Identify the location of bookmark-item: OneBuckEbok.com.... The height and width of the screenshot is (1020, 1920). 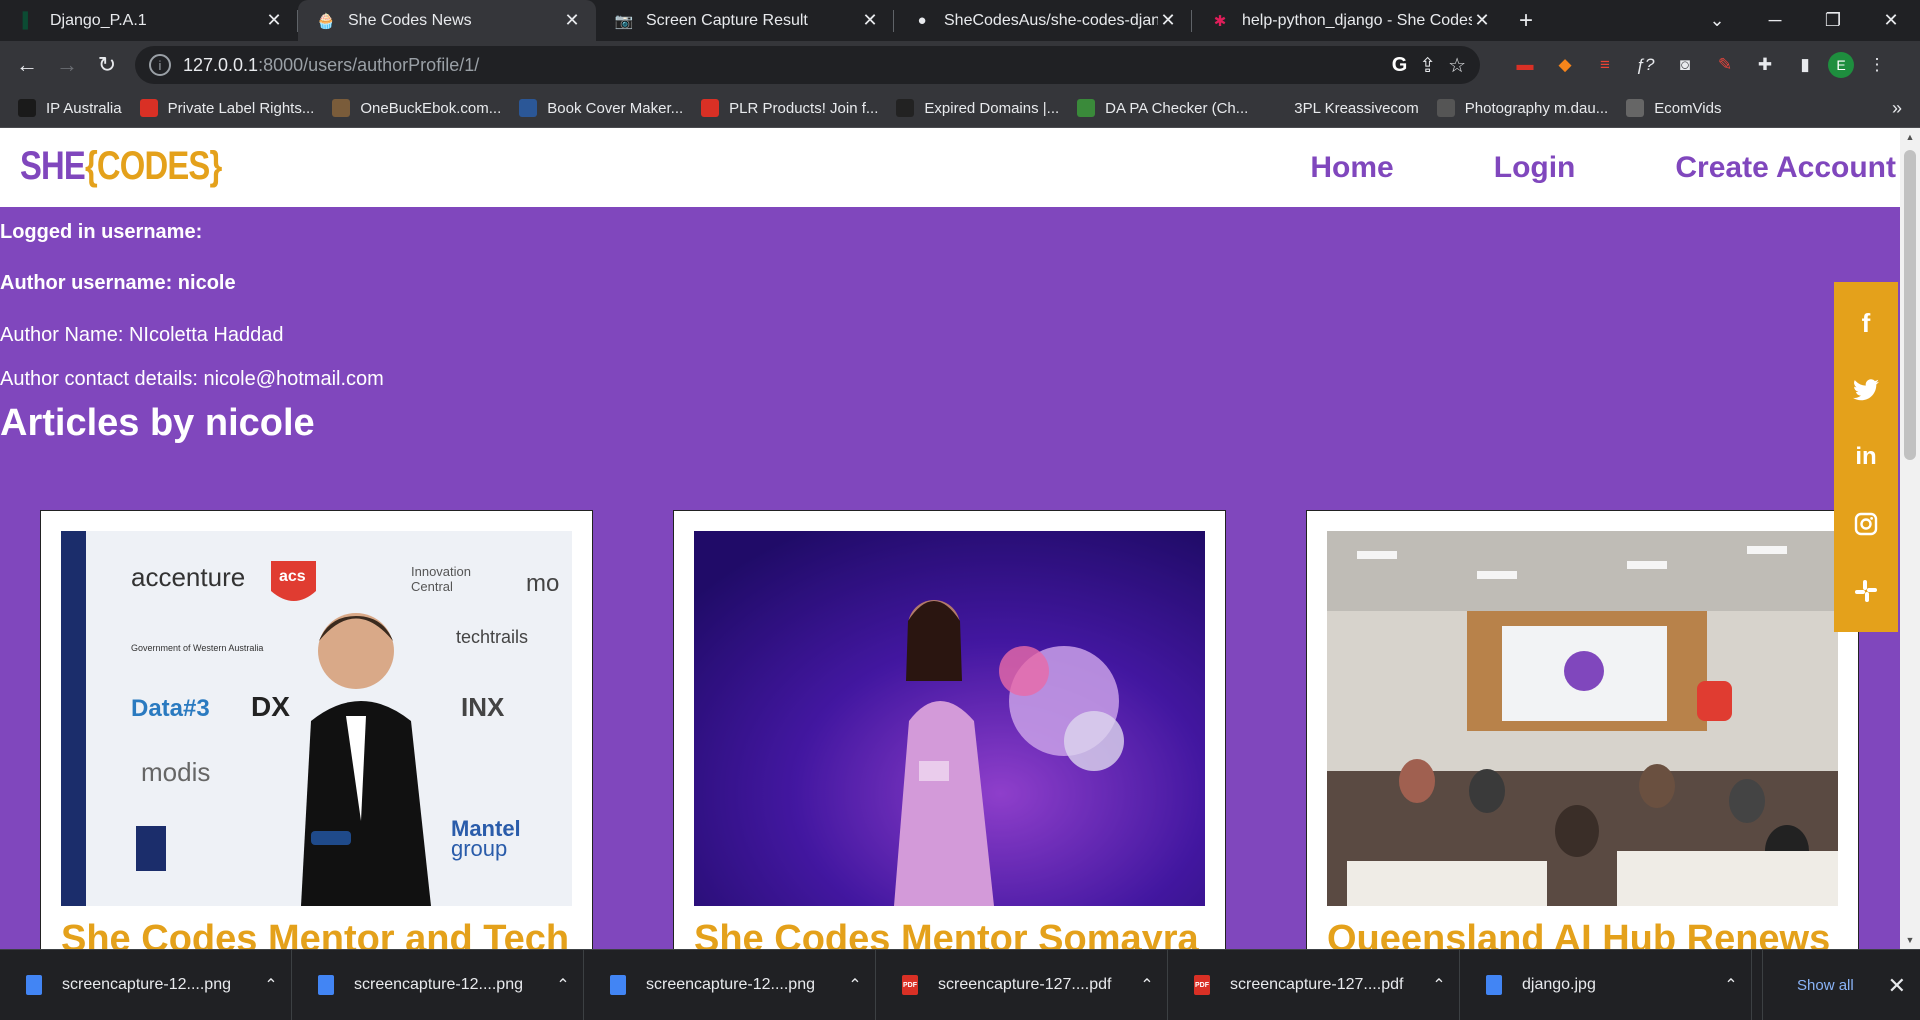
(416, 108).